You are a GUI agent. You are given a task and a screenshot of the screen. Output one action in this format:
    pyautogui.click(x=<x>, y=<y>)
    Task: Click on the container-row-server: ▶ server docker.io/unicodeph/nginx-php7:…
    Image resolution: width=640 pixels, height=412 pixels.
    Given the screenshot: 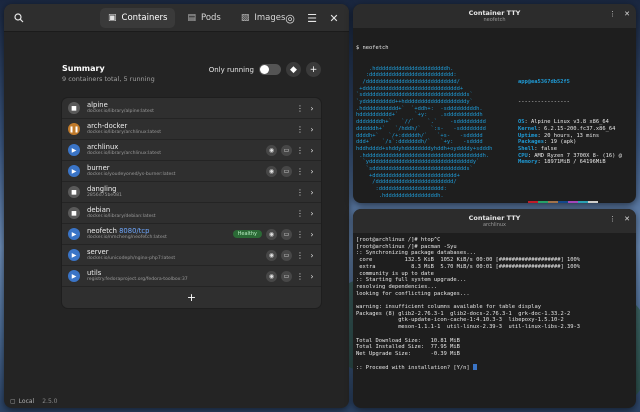 What is the action you would take?
    pyautogui.click(x=191, y=255)
    